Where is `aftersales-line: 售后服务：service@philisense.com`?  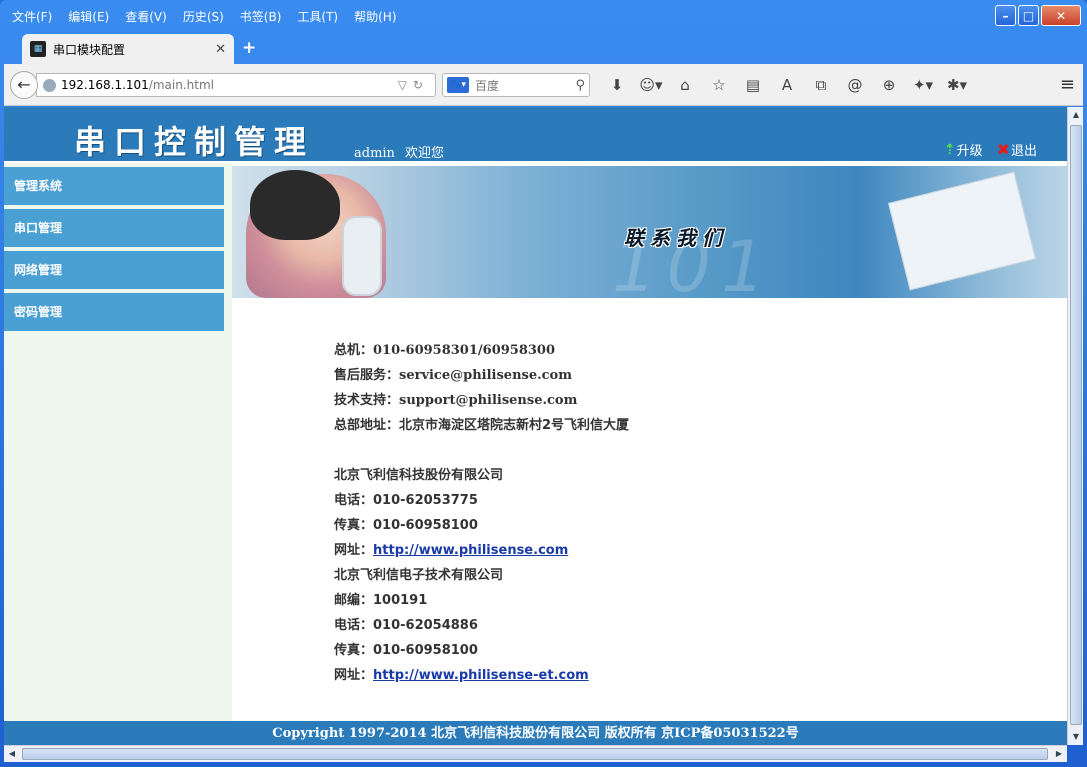
aftersales-line: 售后服务：service@philisense.com is located at coordinates (453, 375).